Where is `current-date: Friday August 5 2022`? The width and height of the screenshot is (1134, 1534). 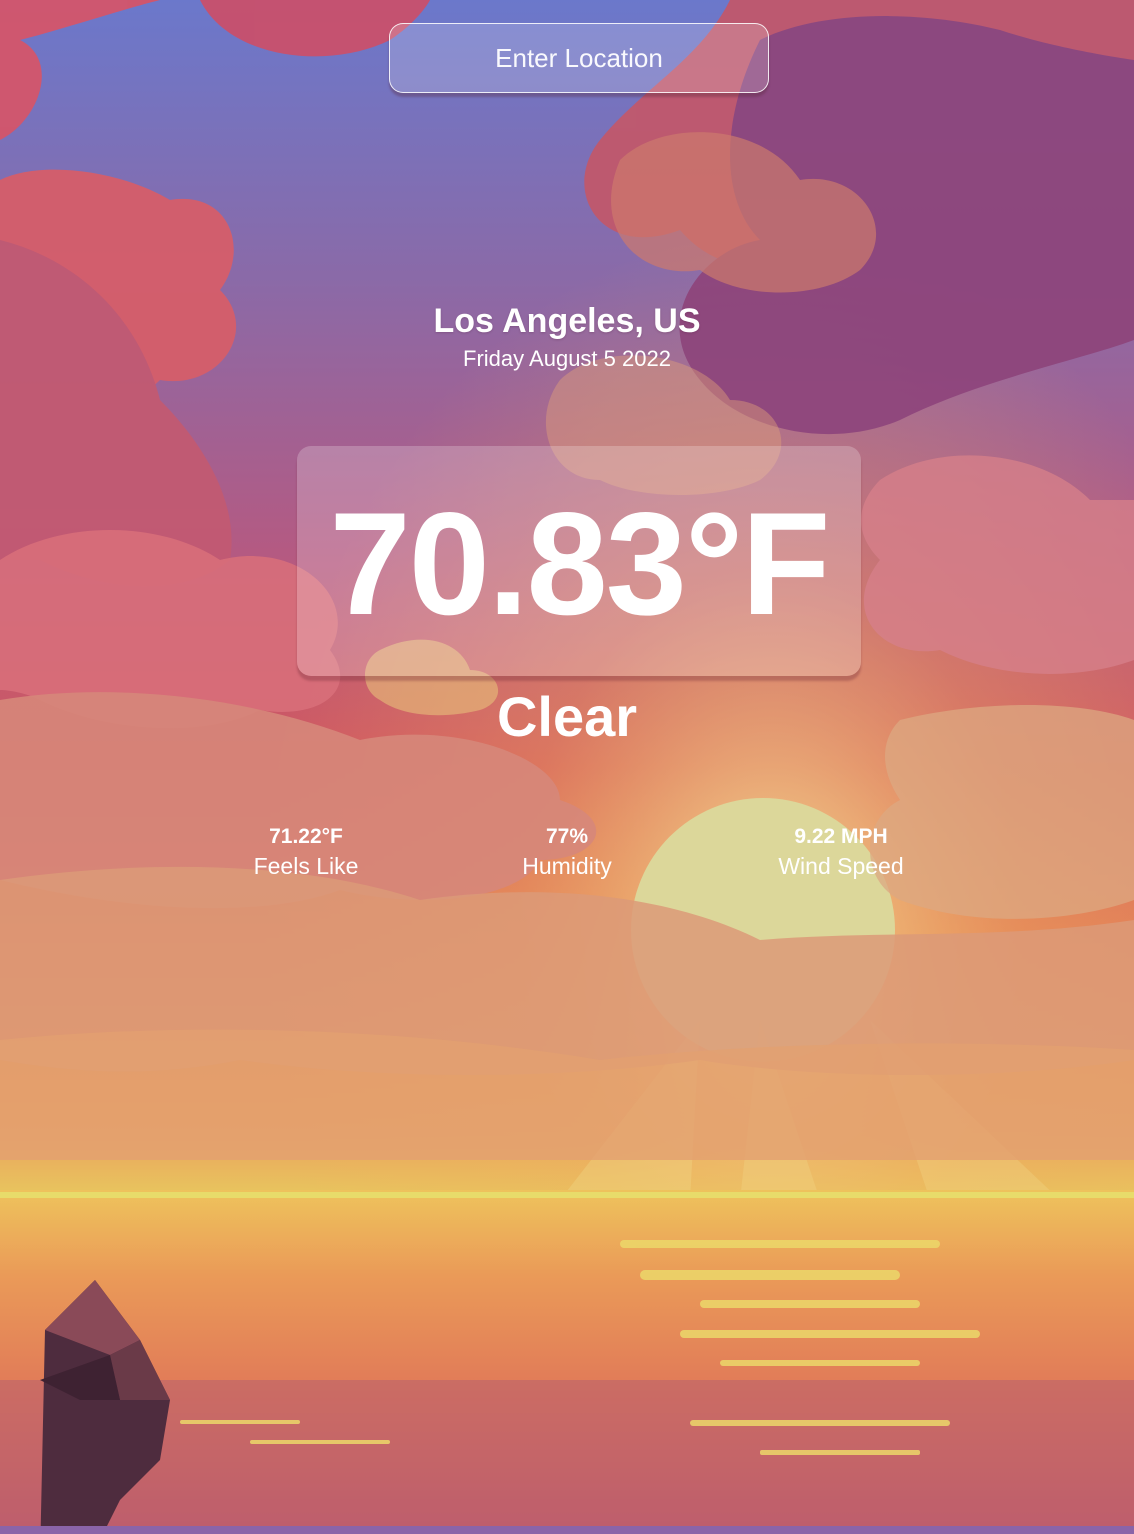 current-date: Friday August 5 2022 is located at coordinates (567, 358).